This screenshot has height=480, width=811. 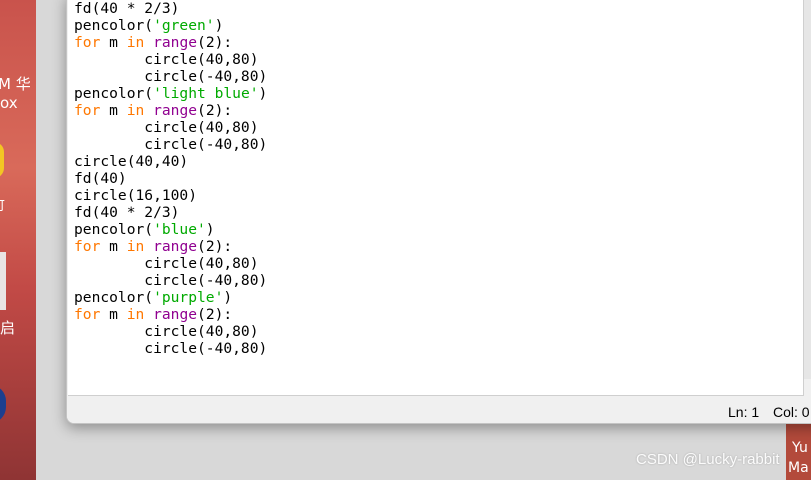 What do you see at coordinates (206, 93) in the screenshot?
I see `string-token: 'light blue'` at bounding box center [206, 93].